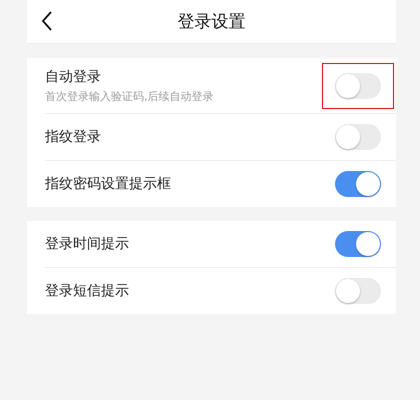 This screenshot has height=400, width=420. What do you see at coordinates (108, 184) in the screenshot?
I see `setting-label: 指纹密码设置提示框` at bounding box center [108, 184].